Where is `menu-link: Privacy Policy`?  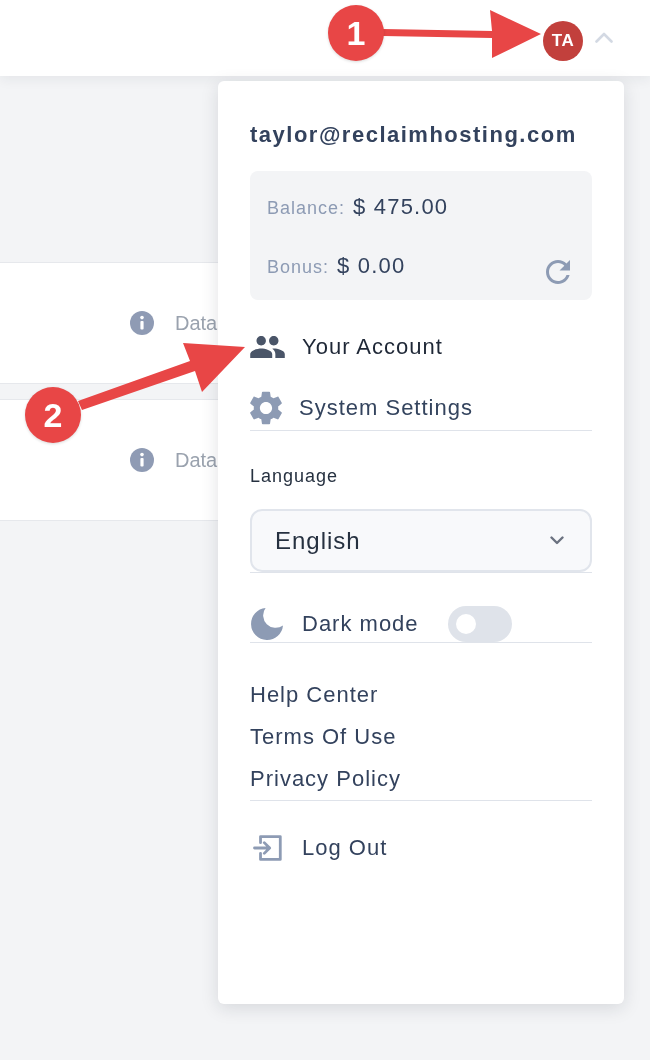 menu-link: Privacy Policy is located at coordinates (325, 779).